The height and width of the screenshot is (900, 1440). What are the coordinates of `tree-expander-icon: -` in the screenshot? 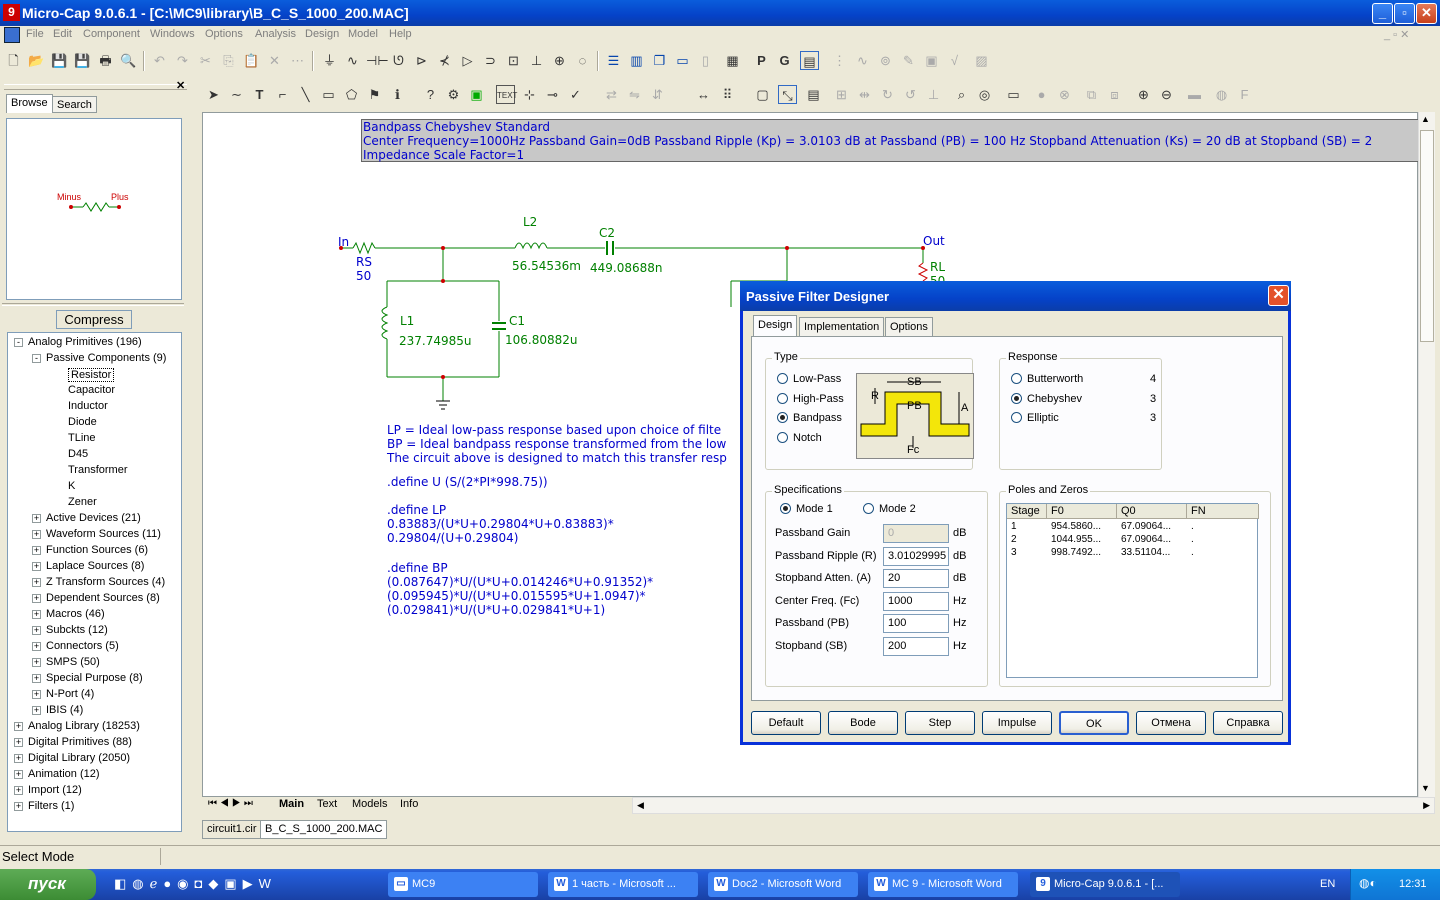 It's located at (36, 358).